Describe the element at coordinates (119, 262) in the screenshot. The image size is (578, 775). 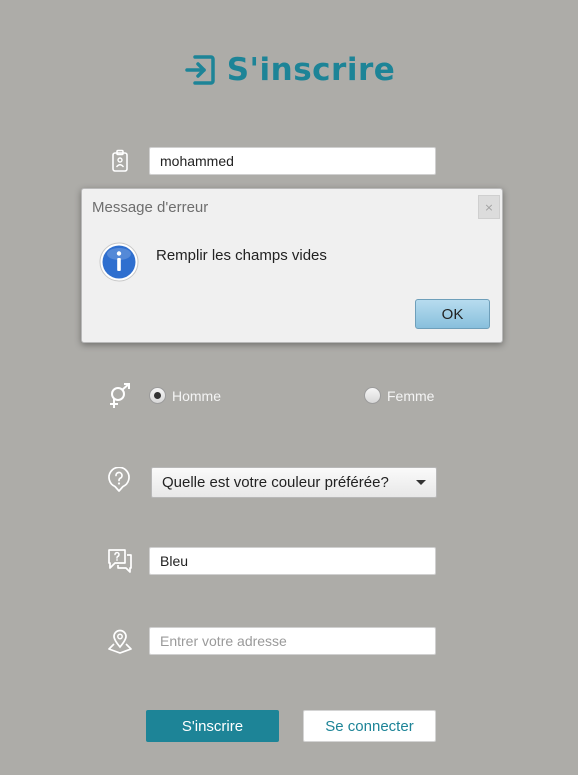
I see `info-icon` at that location.